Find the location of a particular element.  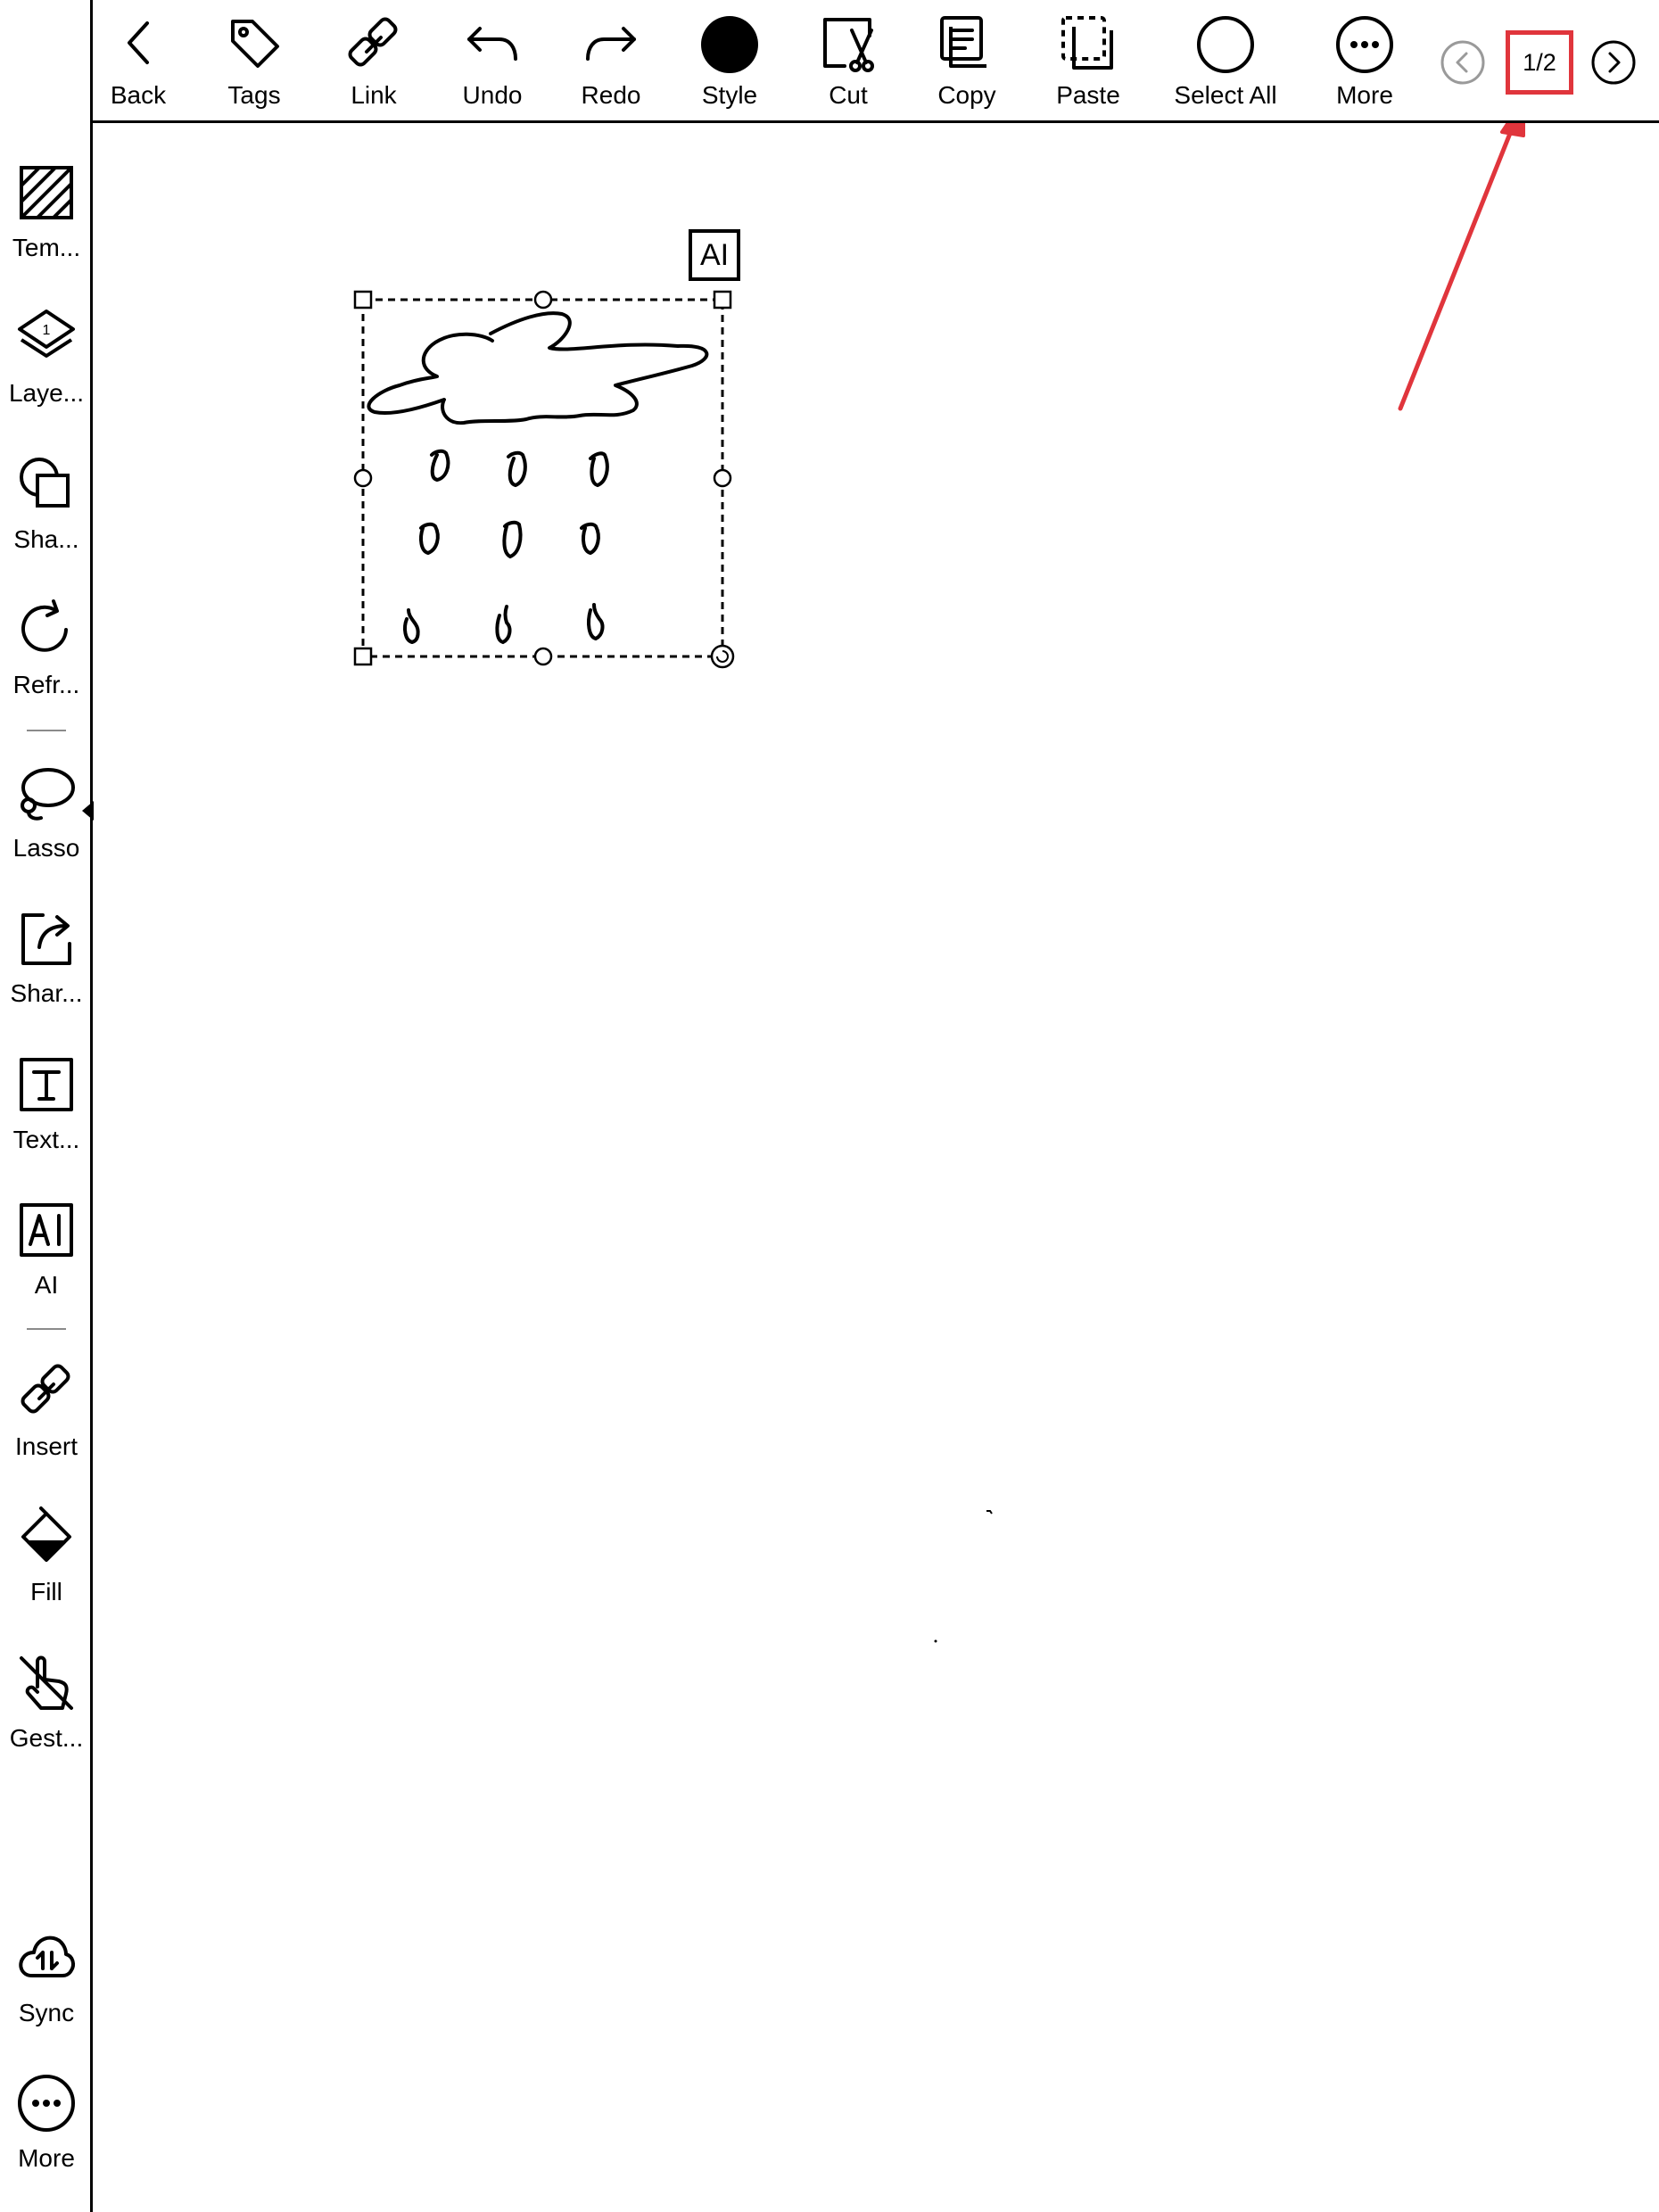

select-all-label: Select All is located at coordinates (1225, 95).